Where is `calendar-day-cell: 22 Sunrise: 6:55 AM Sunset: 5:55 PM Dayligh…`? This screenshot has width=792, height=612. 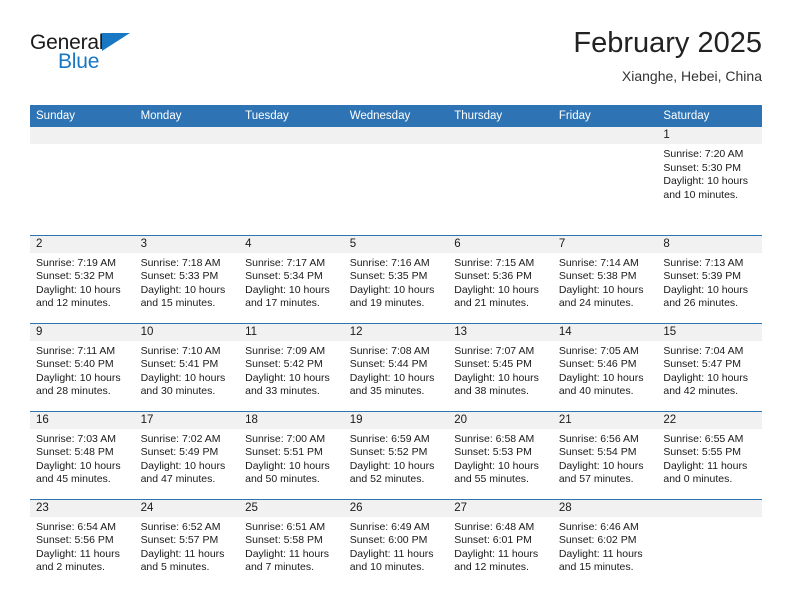
calendar-day-cell: 22 Sunrise: 6:55 AM Sunset: 5:55 PM Dayligh… is located at coordinates (709, 454).